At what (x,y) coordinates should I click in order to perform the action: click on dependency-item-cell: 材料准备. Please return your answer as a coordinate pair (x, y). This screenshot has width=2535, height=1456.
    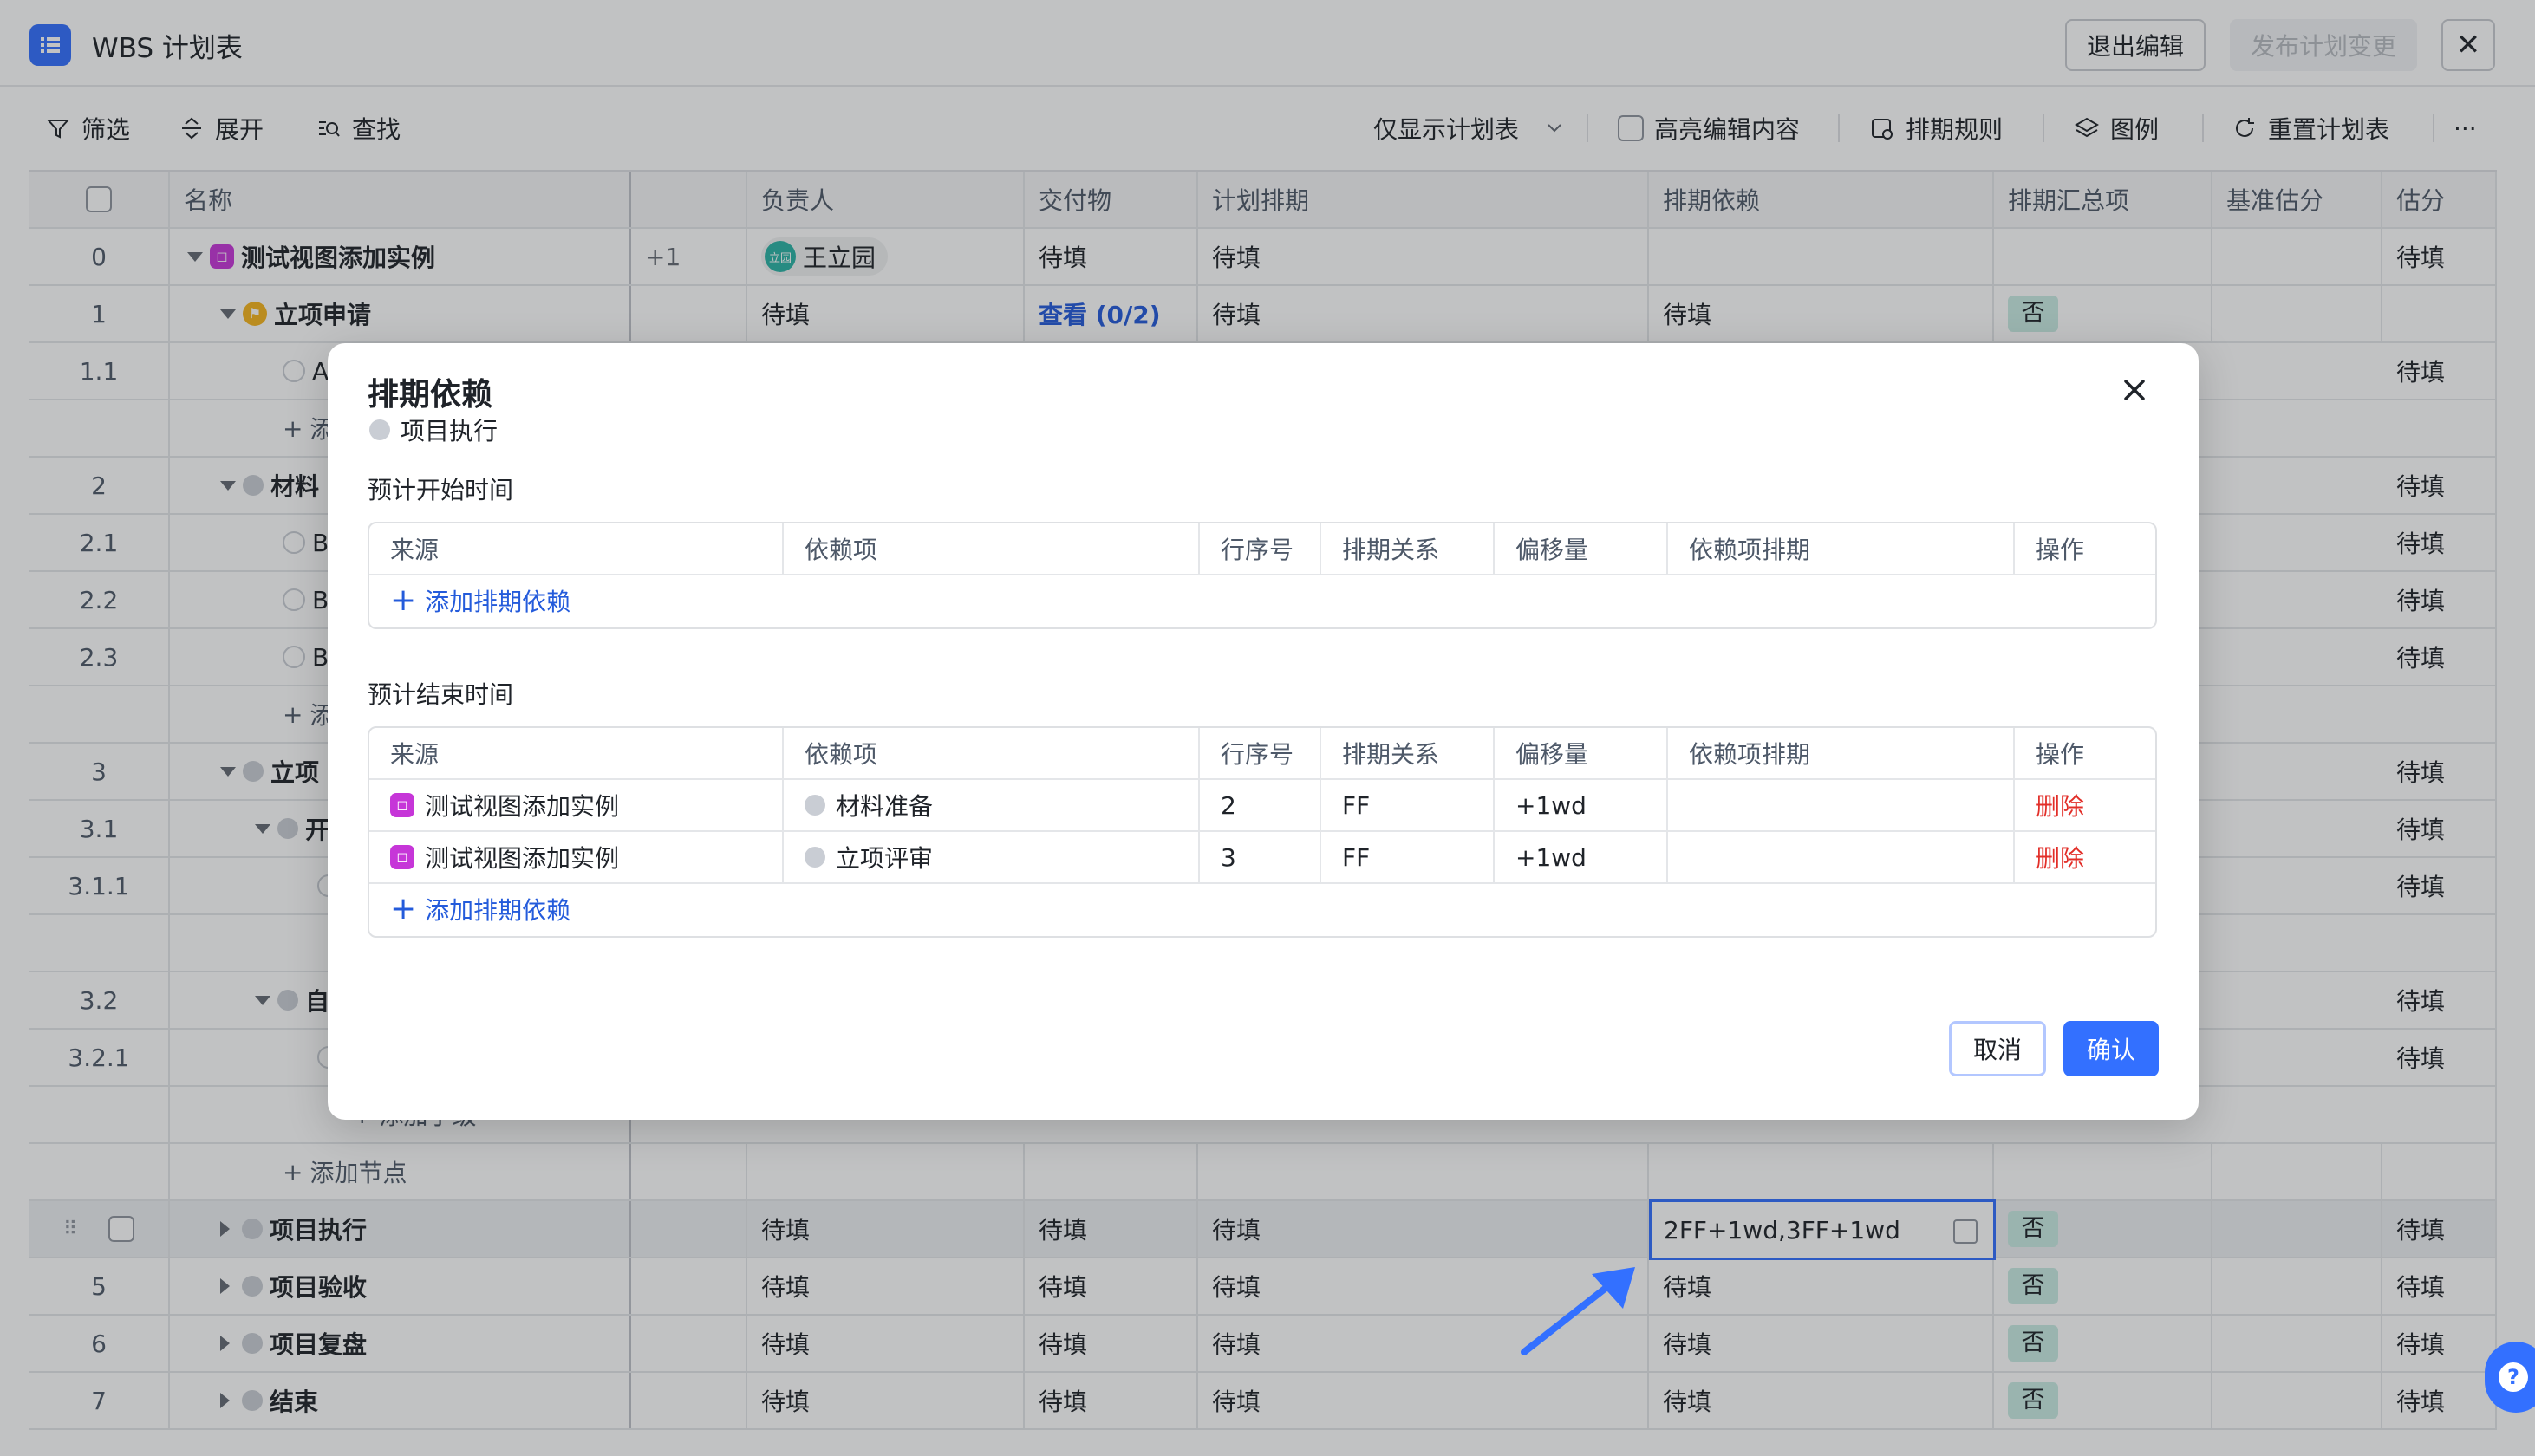
    Looking at the image, I should click on (992, 805).